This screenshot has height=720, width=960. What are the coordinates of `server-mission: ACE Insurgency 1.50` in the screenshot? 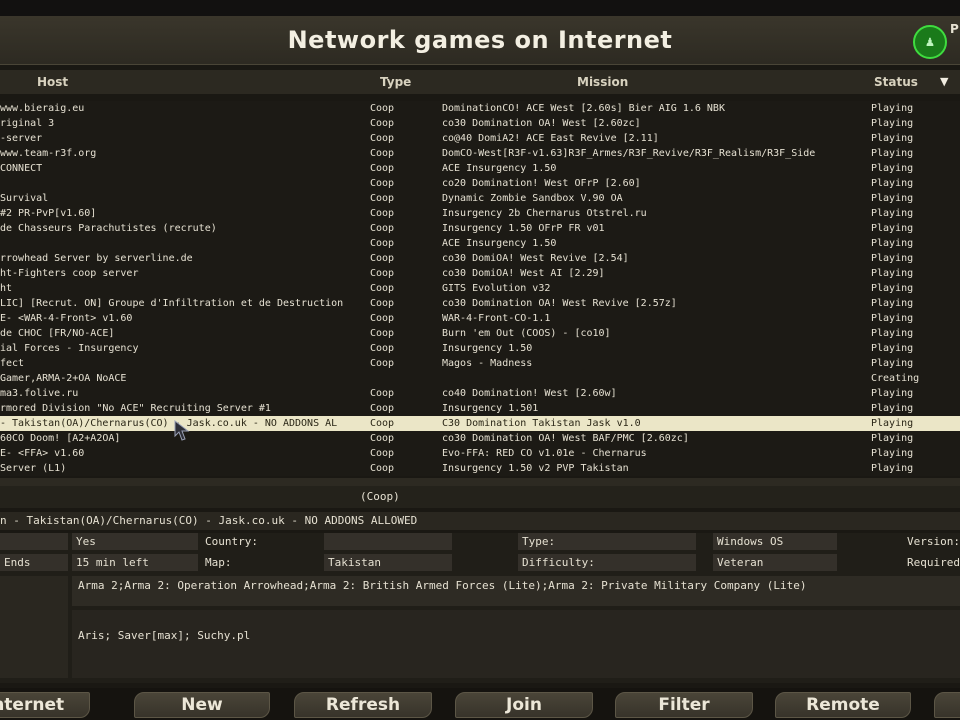 It's located at (499, 168).